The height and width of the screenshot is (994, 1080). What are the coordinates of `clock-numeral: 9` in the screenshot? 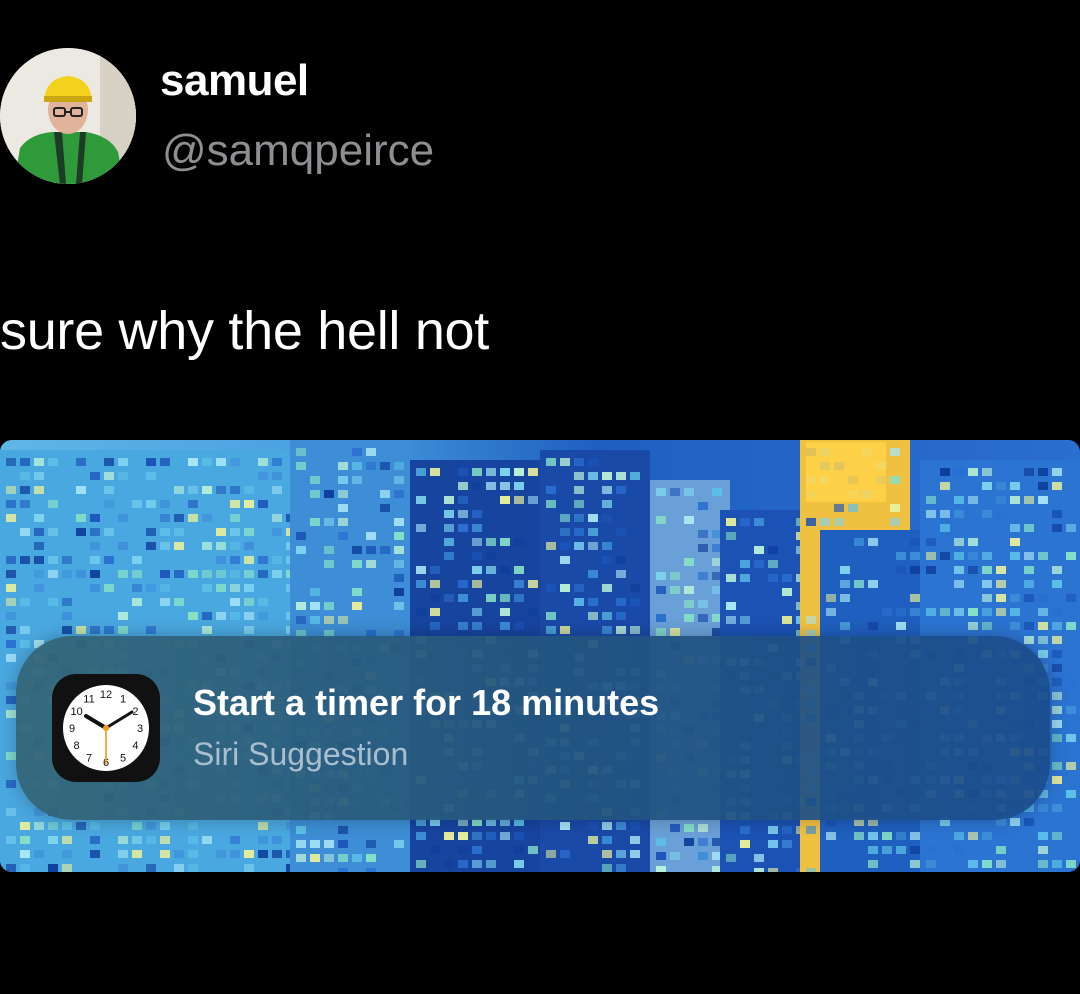 It's located at (72, 729).